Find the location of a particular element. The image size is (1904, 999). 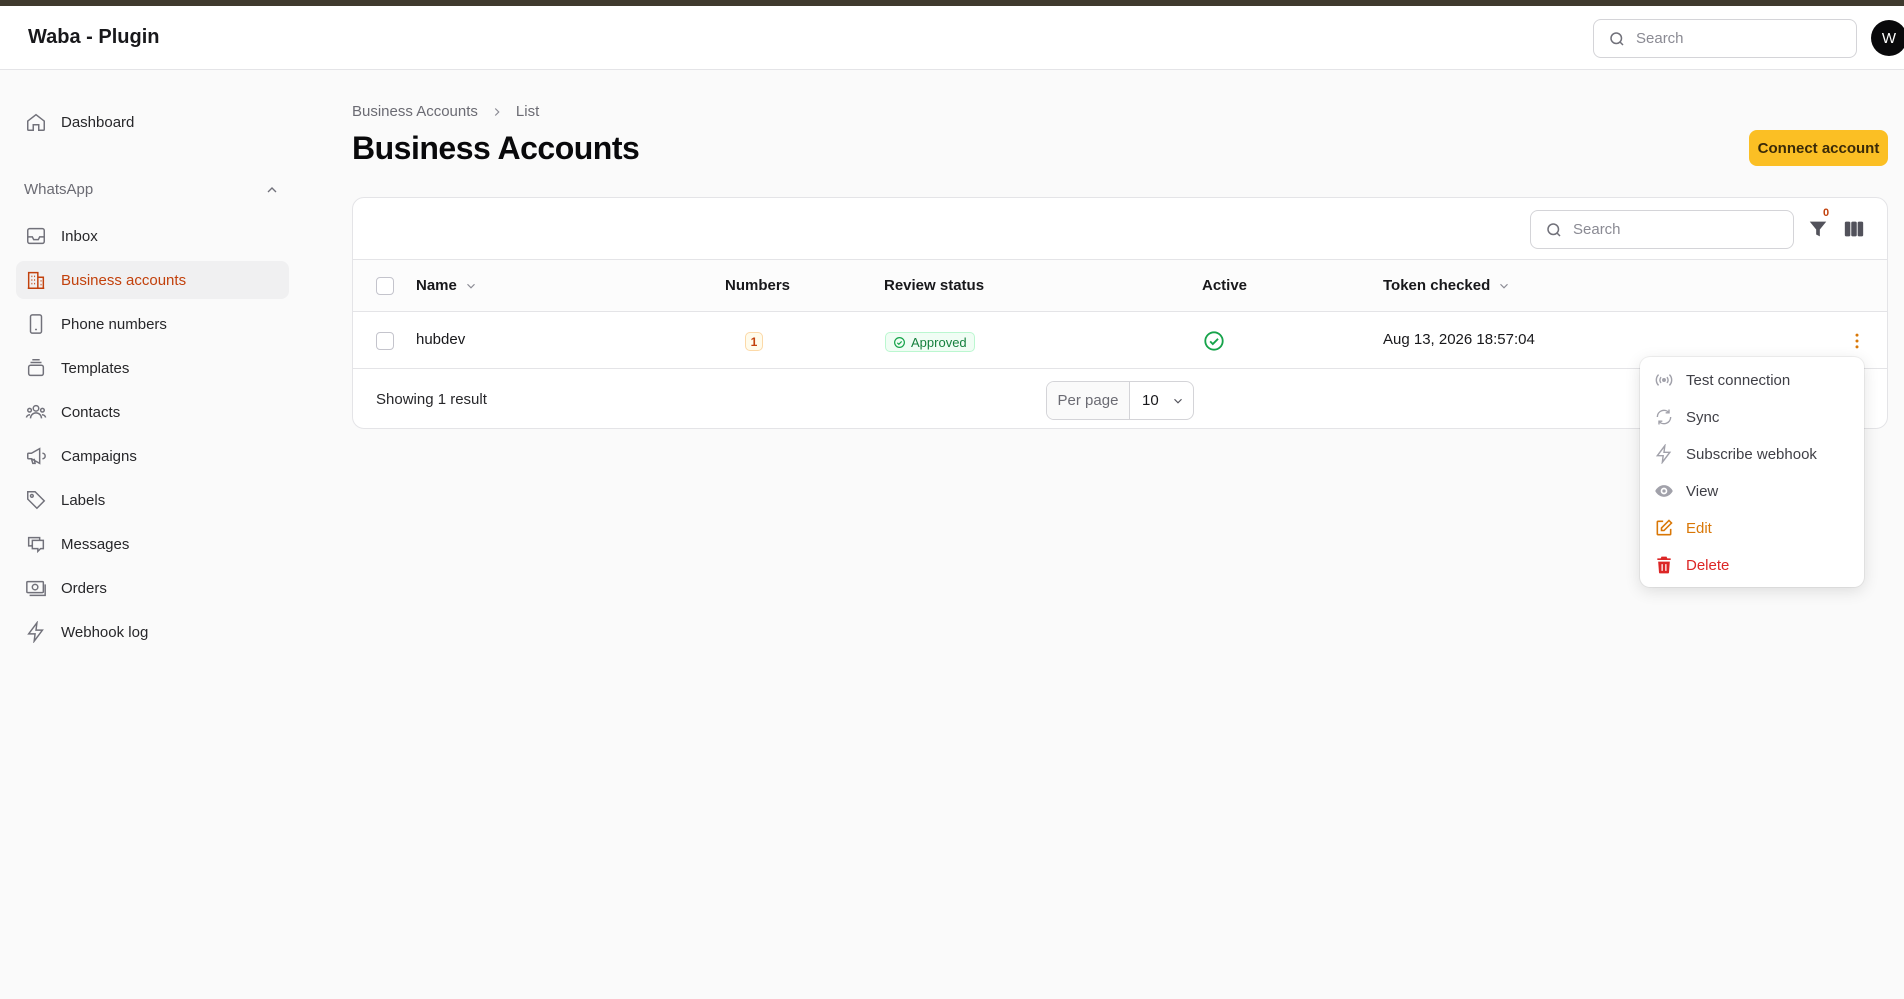

column-header-numbers: Numbers is located at coordinates (757, 285).